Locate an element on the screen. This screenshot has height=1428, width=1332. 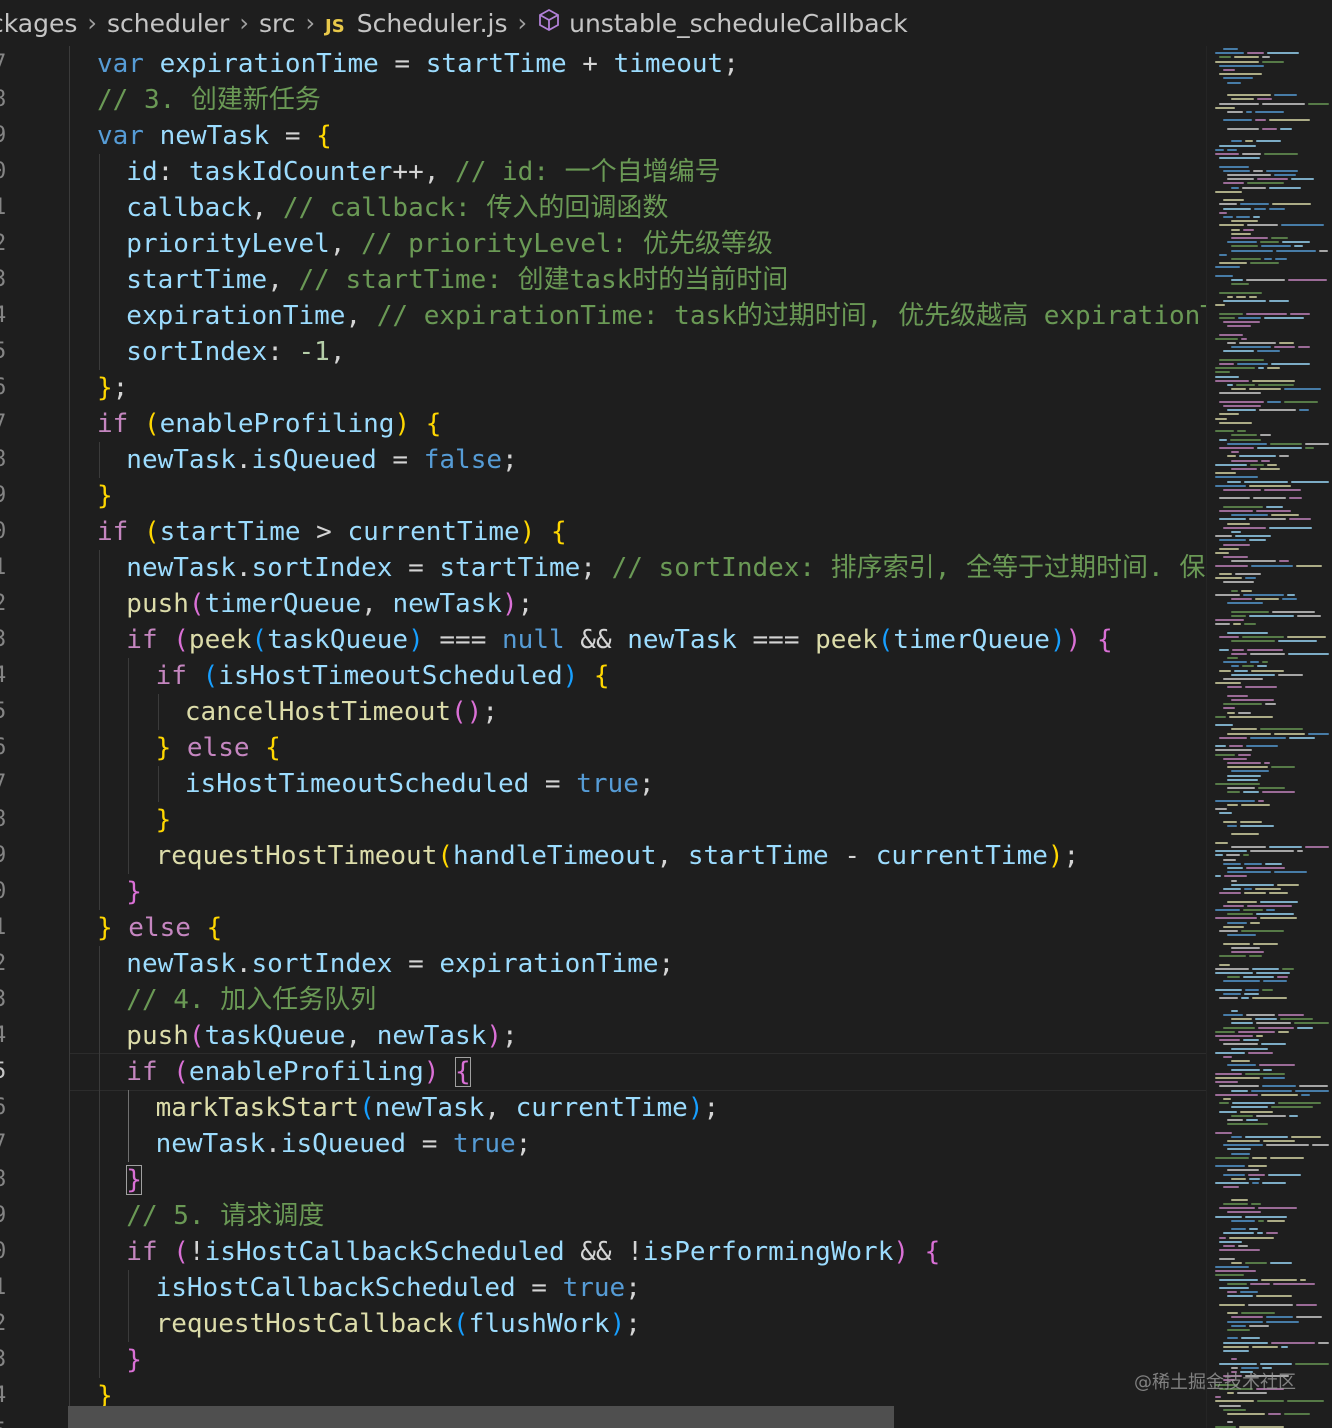
code-token: + is located at coordinates (590, 64).